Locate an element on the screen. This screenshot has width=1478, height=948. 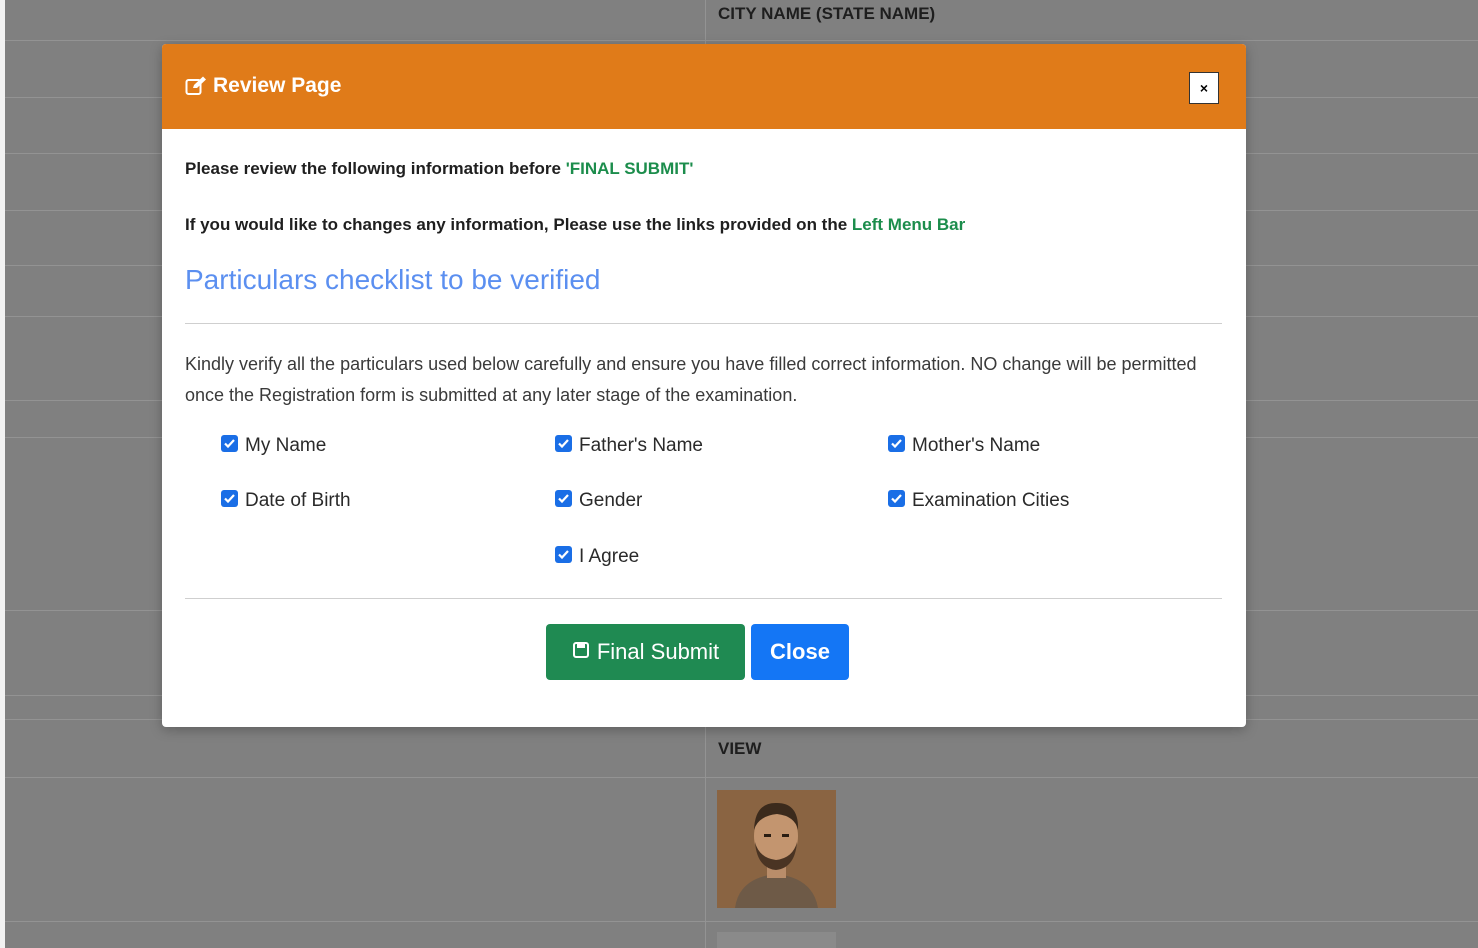
checkbox-my-name: My Name is located at coordinates (274, 445).